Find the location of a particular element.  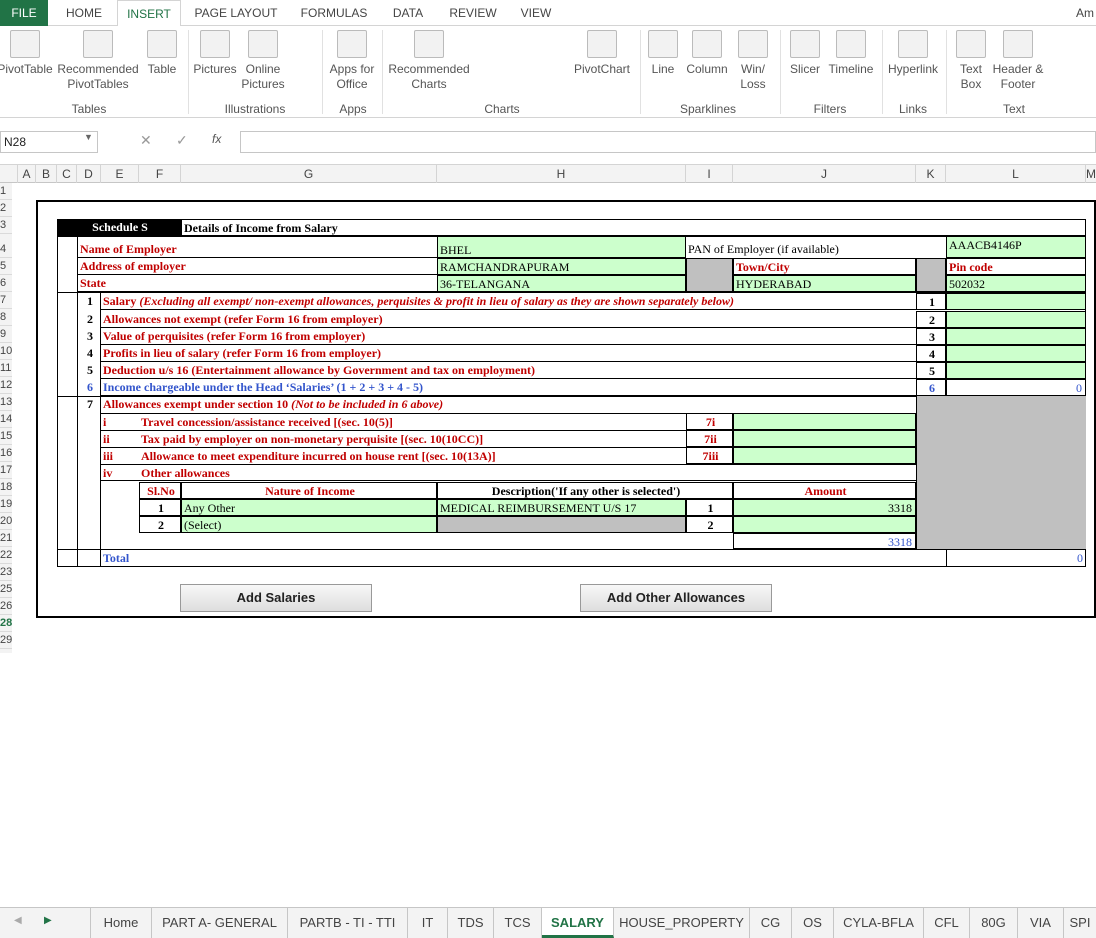

sheet-tab-spi: SPI is located at coordinates (1080, 923).